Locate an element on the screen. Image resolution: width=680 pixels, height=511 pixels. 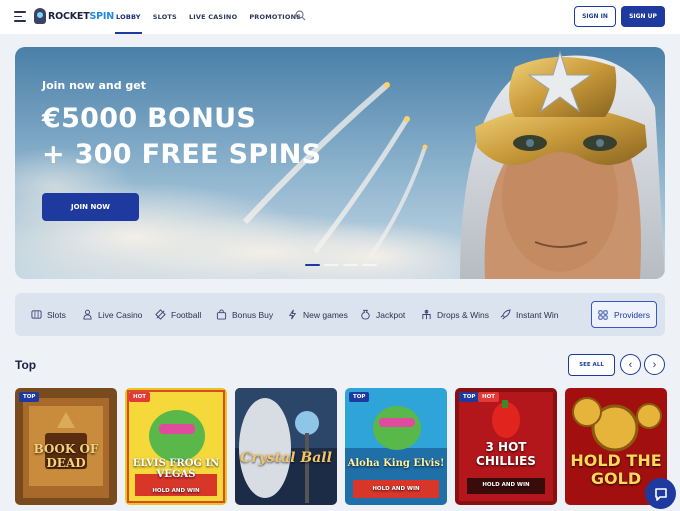
category-label: New games is located at coordinates (325, 314).